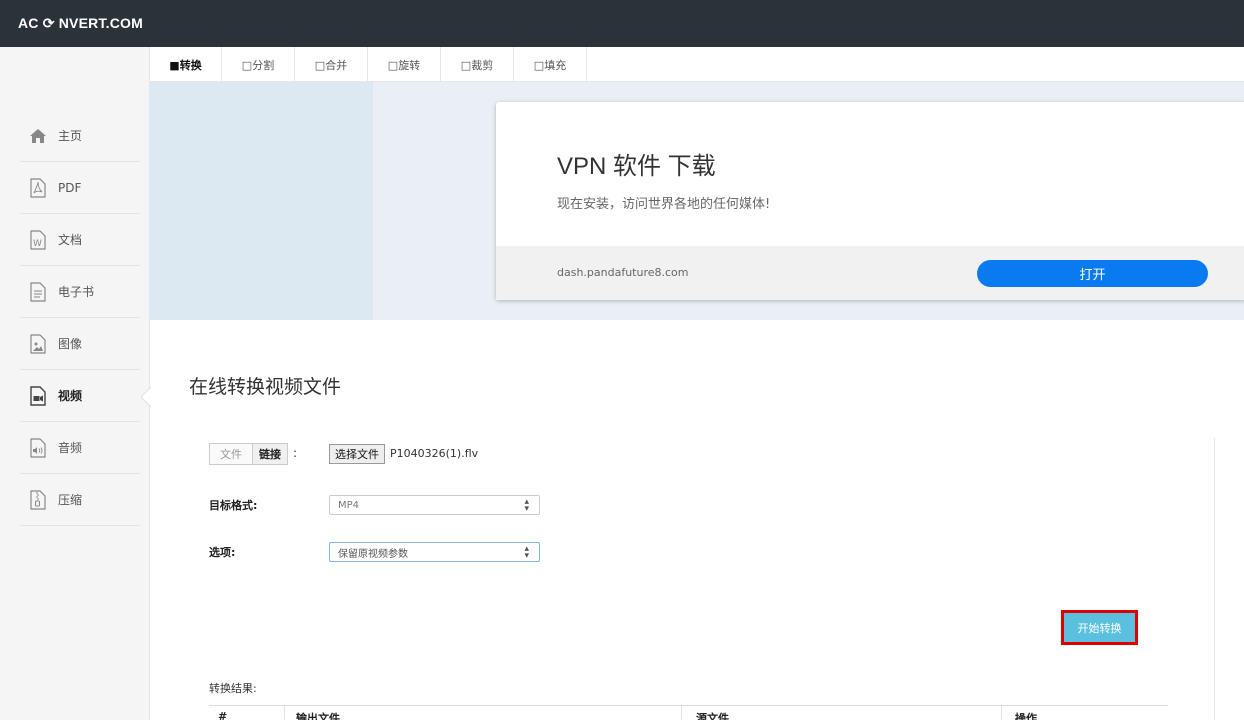  What do you see at coordinates (404, 64) in the screenshot?
I see `tab-rotate: □旋转` at bounding box center [404, 64].